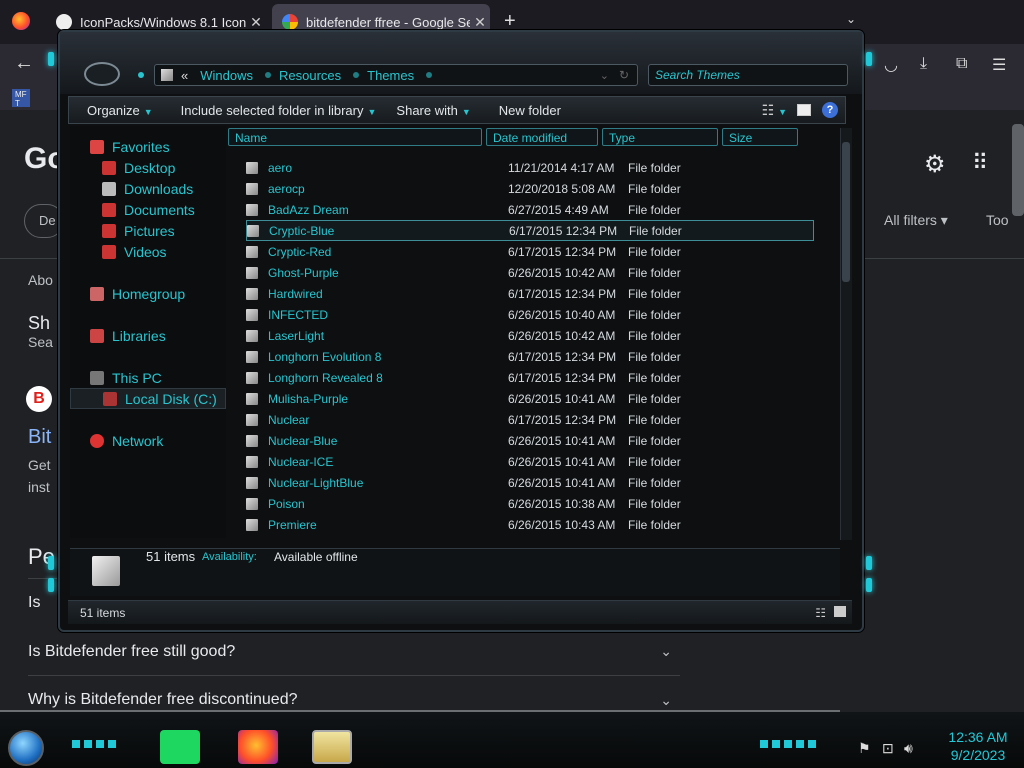  I want to click on nav-videos: Videos, so click(148, 251).